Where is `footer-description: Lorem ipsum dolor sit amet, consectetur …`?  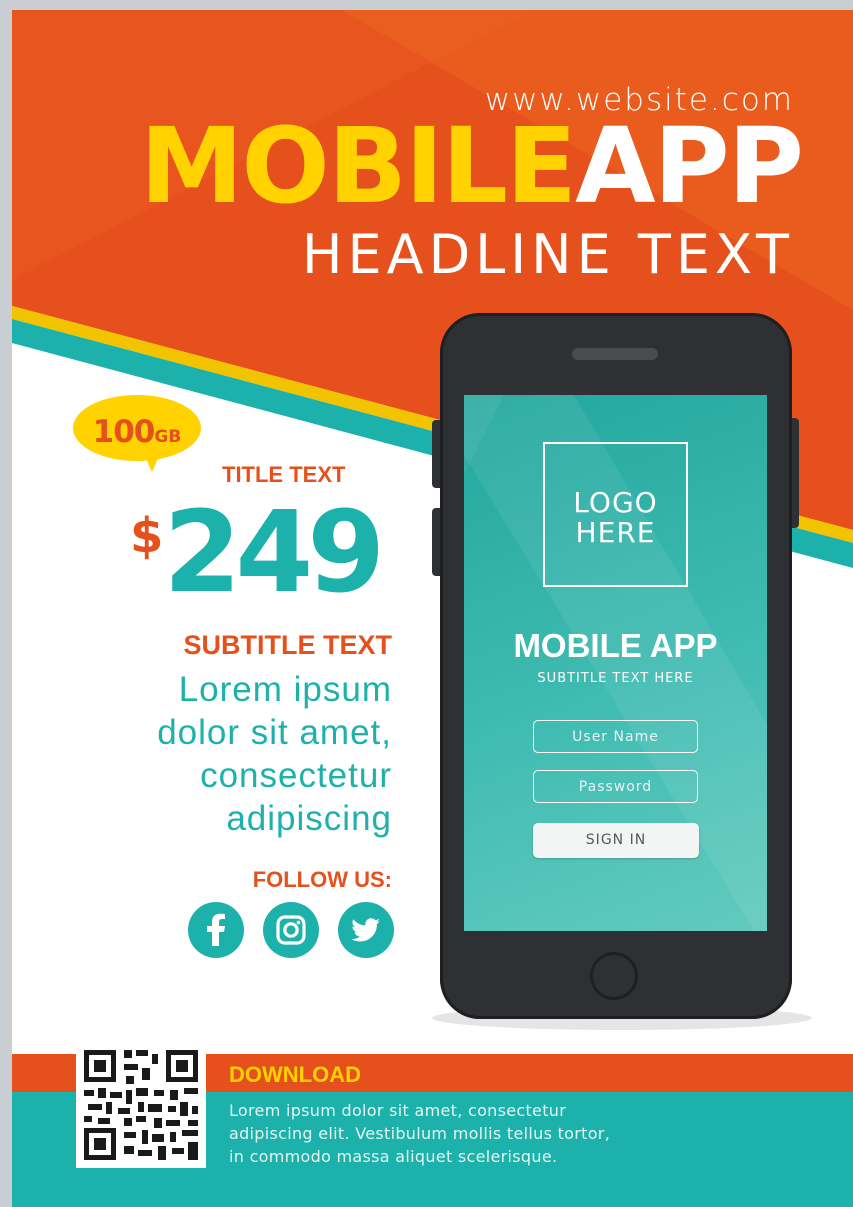 footer-description: Lorem ipsum dolor sit amet, consectetur … is located at coordinates (419, 1133).